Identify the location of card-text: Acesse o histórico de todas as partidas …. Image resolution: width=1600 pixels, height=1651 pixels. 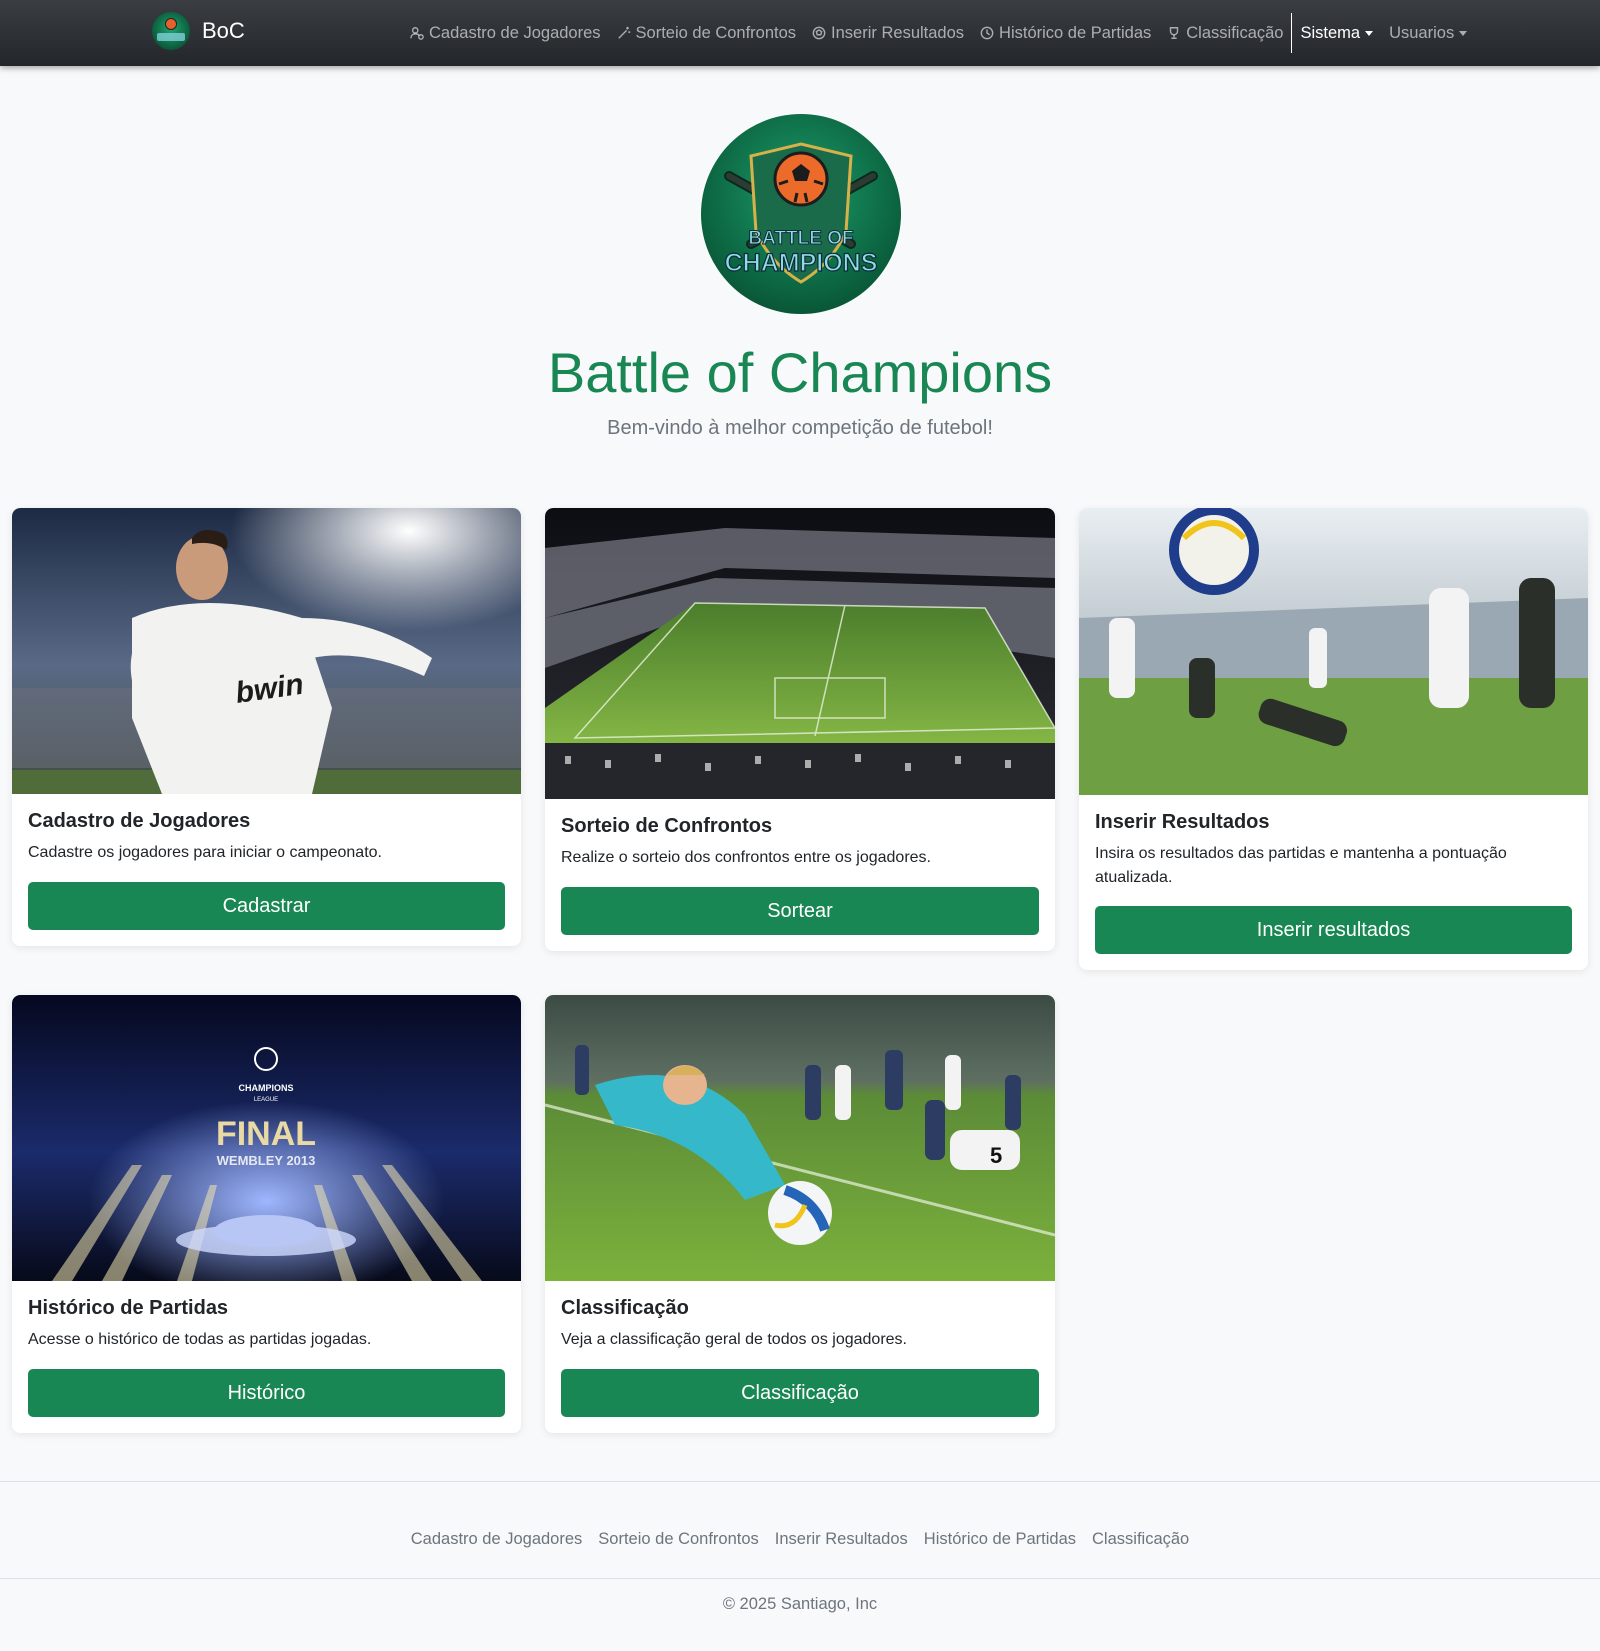
(200, 1339).